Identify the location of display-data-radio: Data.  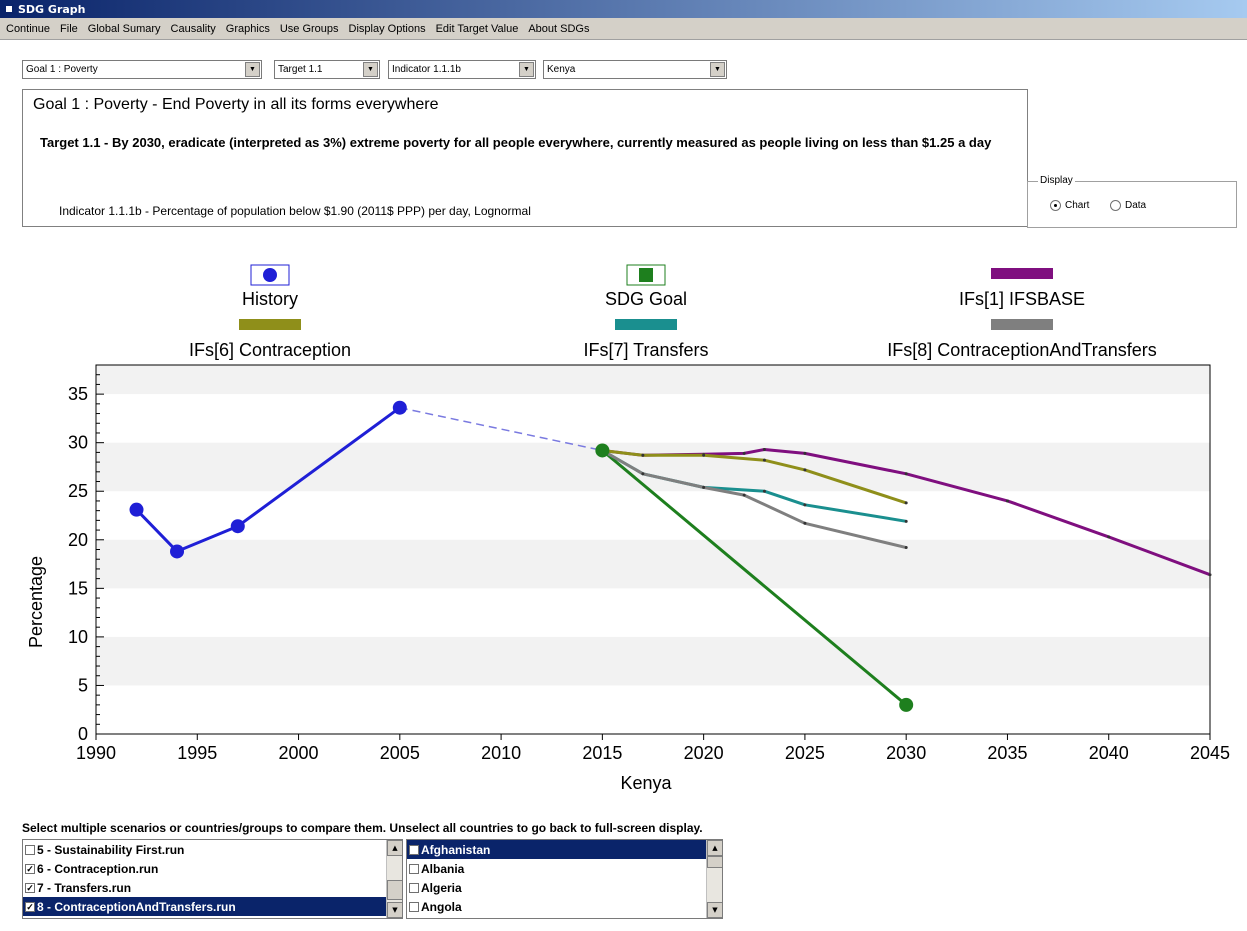
(1128, 205).